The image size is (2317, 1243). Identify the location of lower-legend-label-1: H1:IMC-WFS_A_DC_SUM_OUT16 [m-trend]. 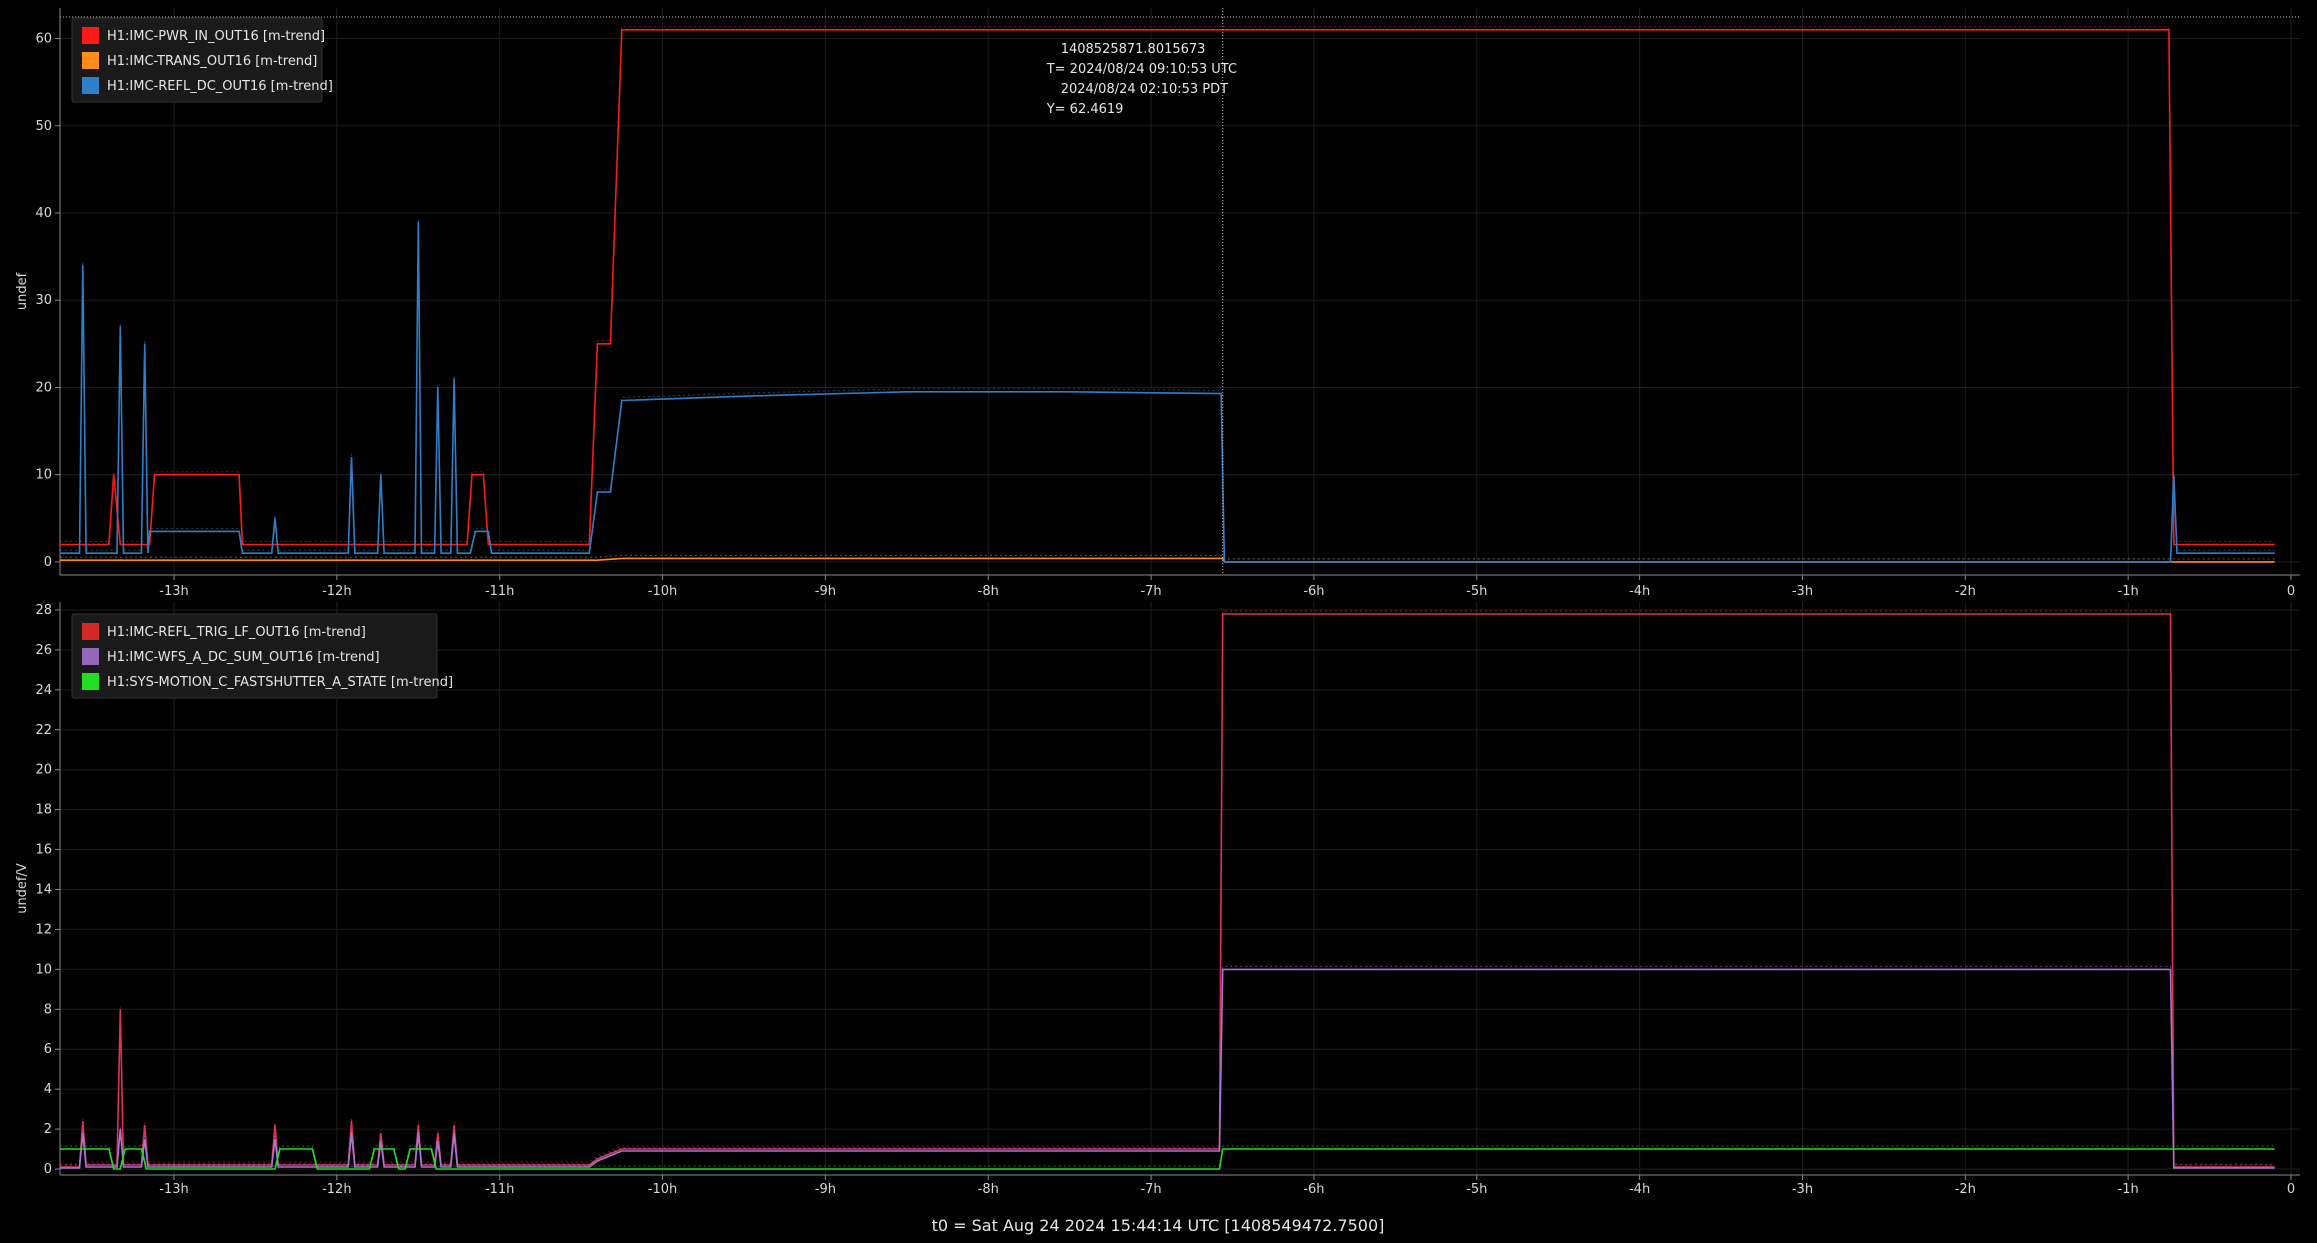
(243, 657).